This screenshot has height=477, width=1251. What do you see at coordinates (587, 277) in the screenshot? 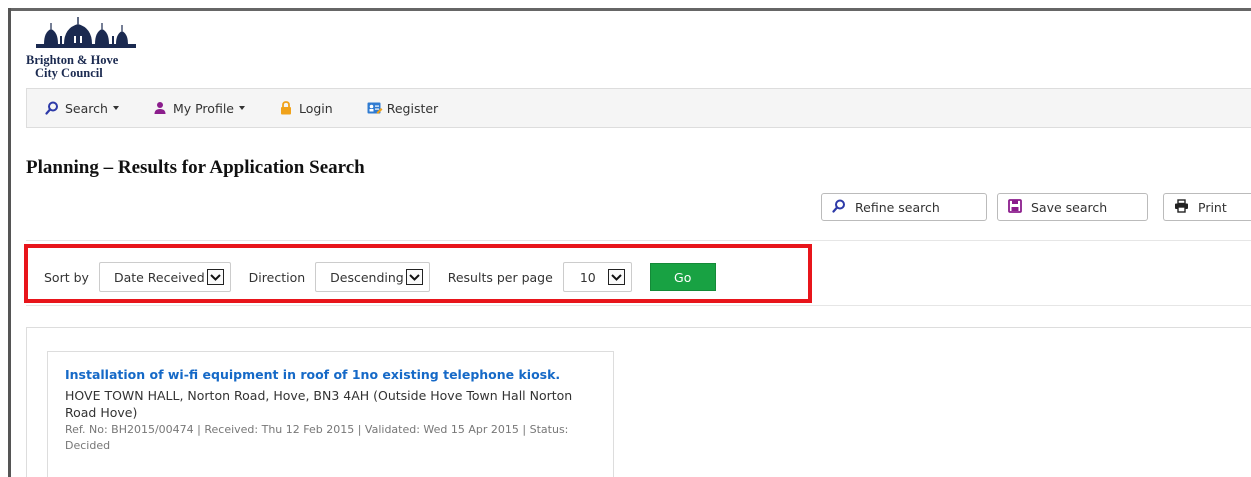
I see `results-per-page-value: 10` at bounding box center [587, 277].